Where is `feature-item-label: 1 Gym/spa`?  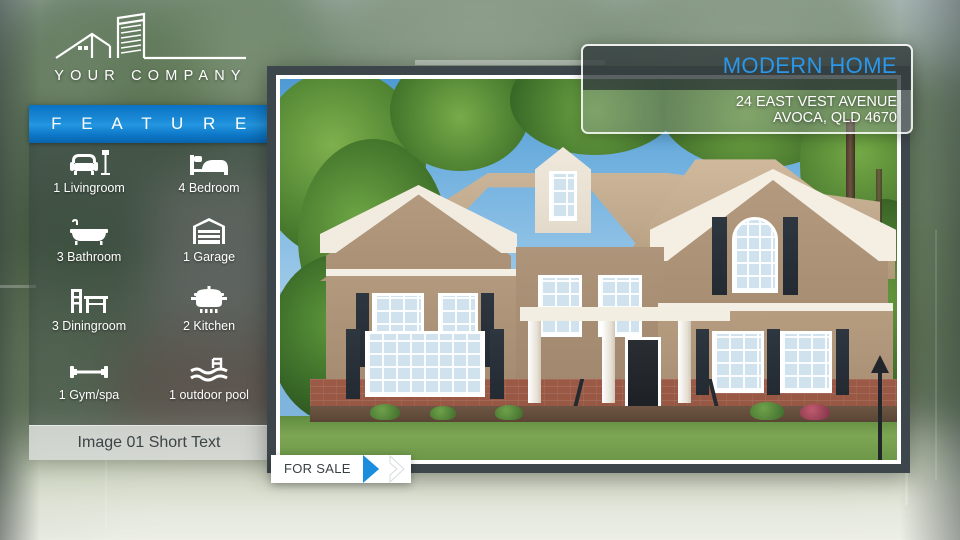
feature-item-label: 1 Gym/spa is located at coordinates (89, 395).